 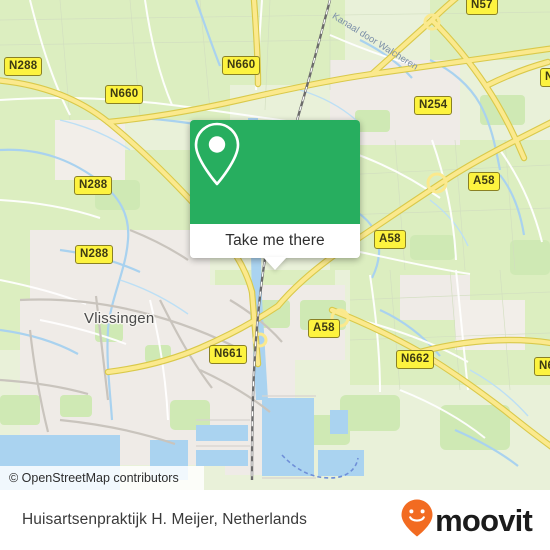 I want to click on road-shield-n661: N661, so click(x=228, y=354).